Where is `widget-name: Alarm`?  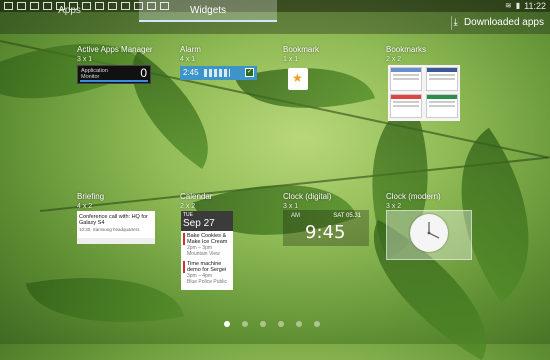
widget-name: Alarm is located at coordinates (190, 49).